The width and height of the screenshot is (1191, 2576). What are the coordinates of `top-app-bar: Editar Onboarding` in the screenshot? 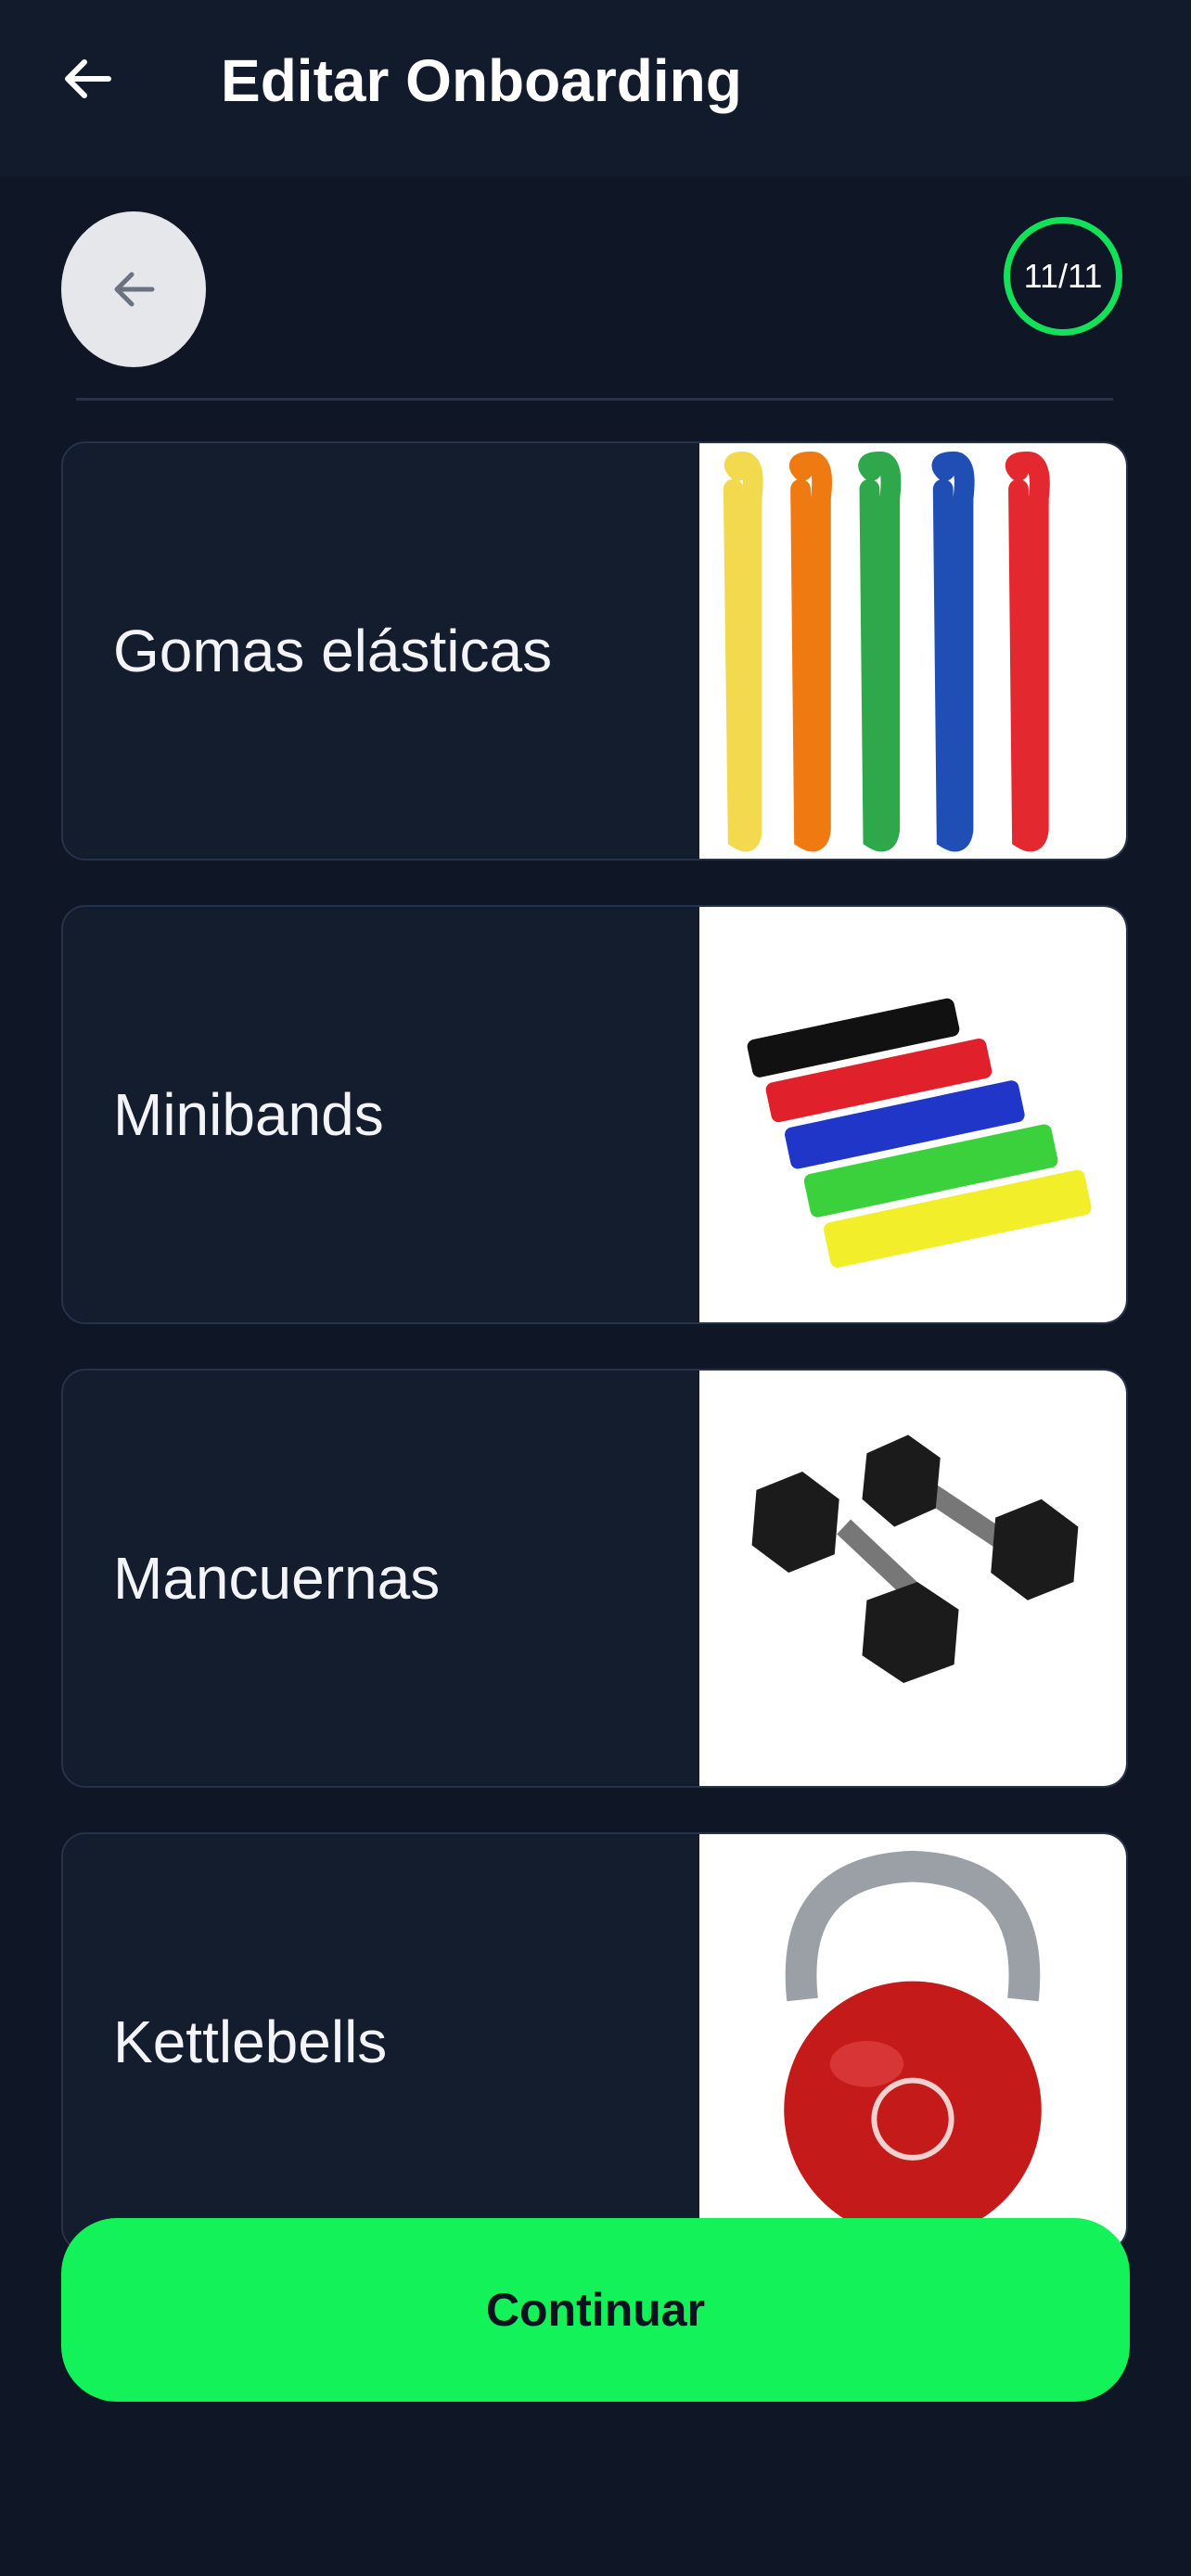 It's located at (595, 88).